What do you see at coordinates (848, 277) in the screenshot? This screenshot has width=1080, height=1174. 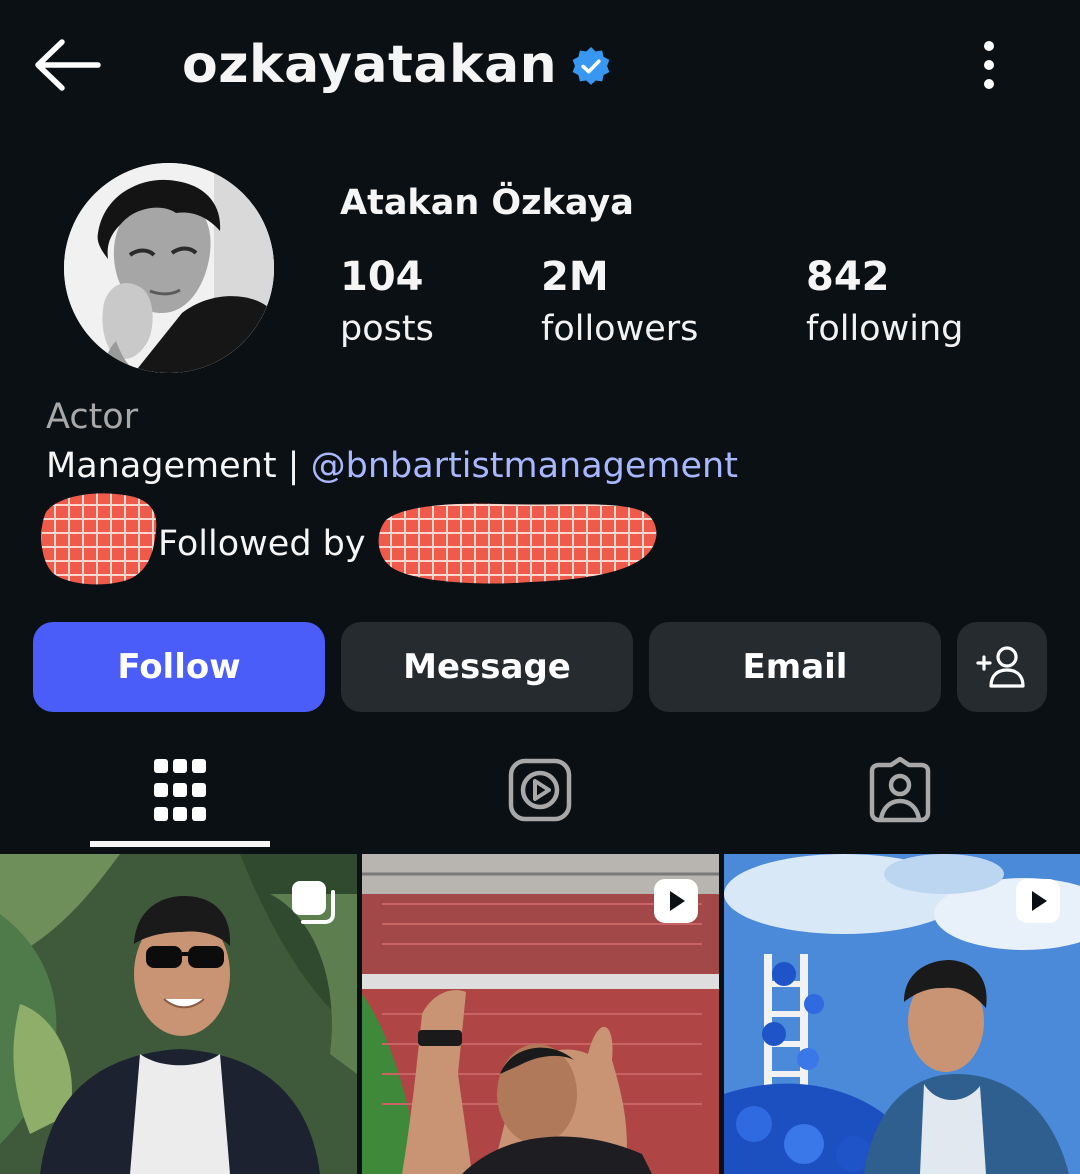 I see `following-count: 842` at bounding box center [848, 277].